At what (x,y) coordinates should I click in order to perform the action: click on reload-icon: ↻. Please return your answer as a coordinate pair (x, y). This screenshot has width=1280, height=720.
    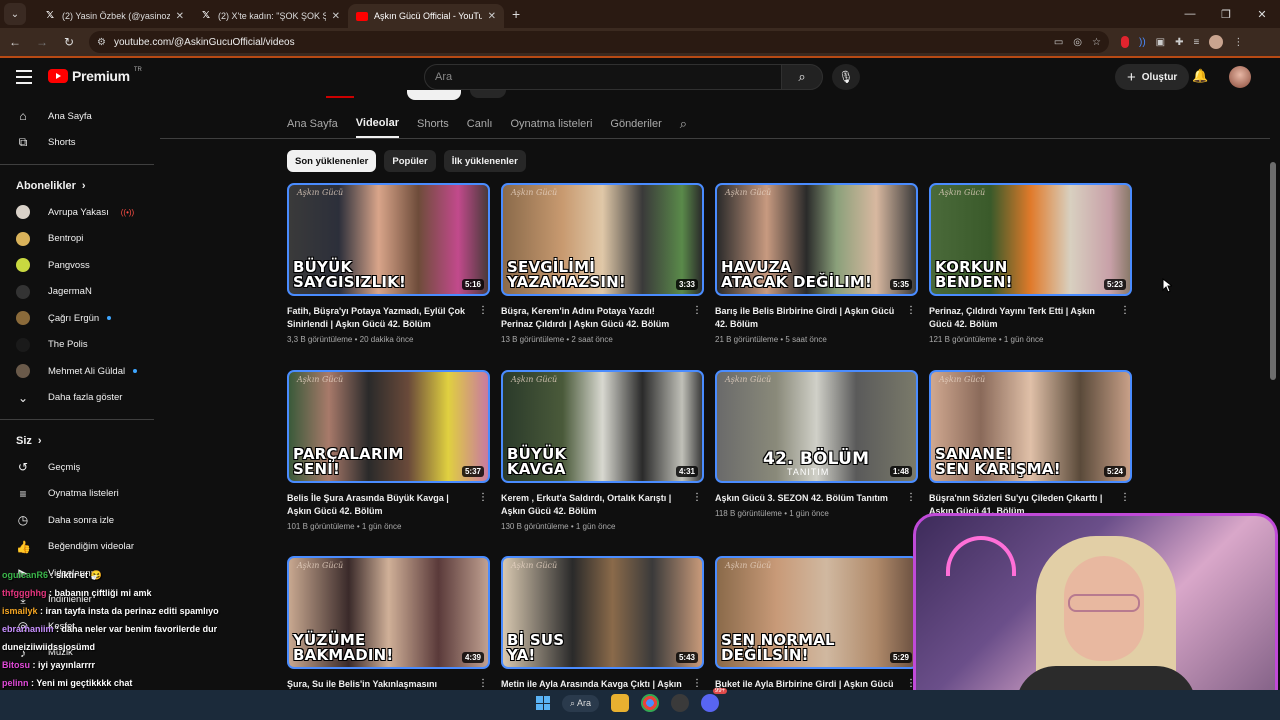
    Looking at the image, I should click on (69, 42).